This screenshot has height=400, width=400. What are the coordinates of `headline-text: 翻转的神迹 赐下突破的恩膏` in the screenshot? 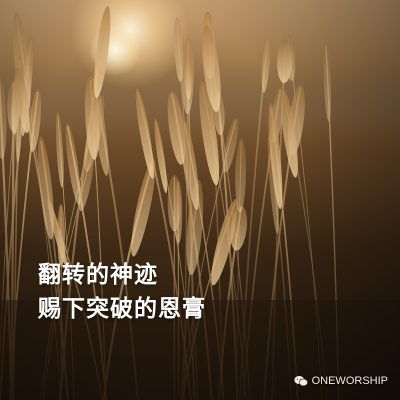 It's located at (122, 292).